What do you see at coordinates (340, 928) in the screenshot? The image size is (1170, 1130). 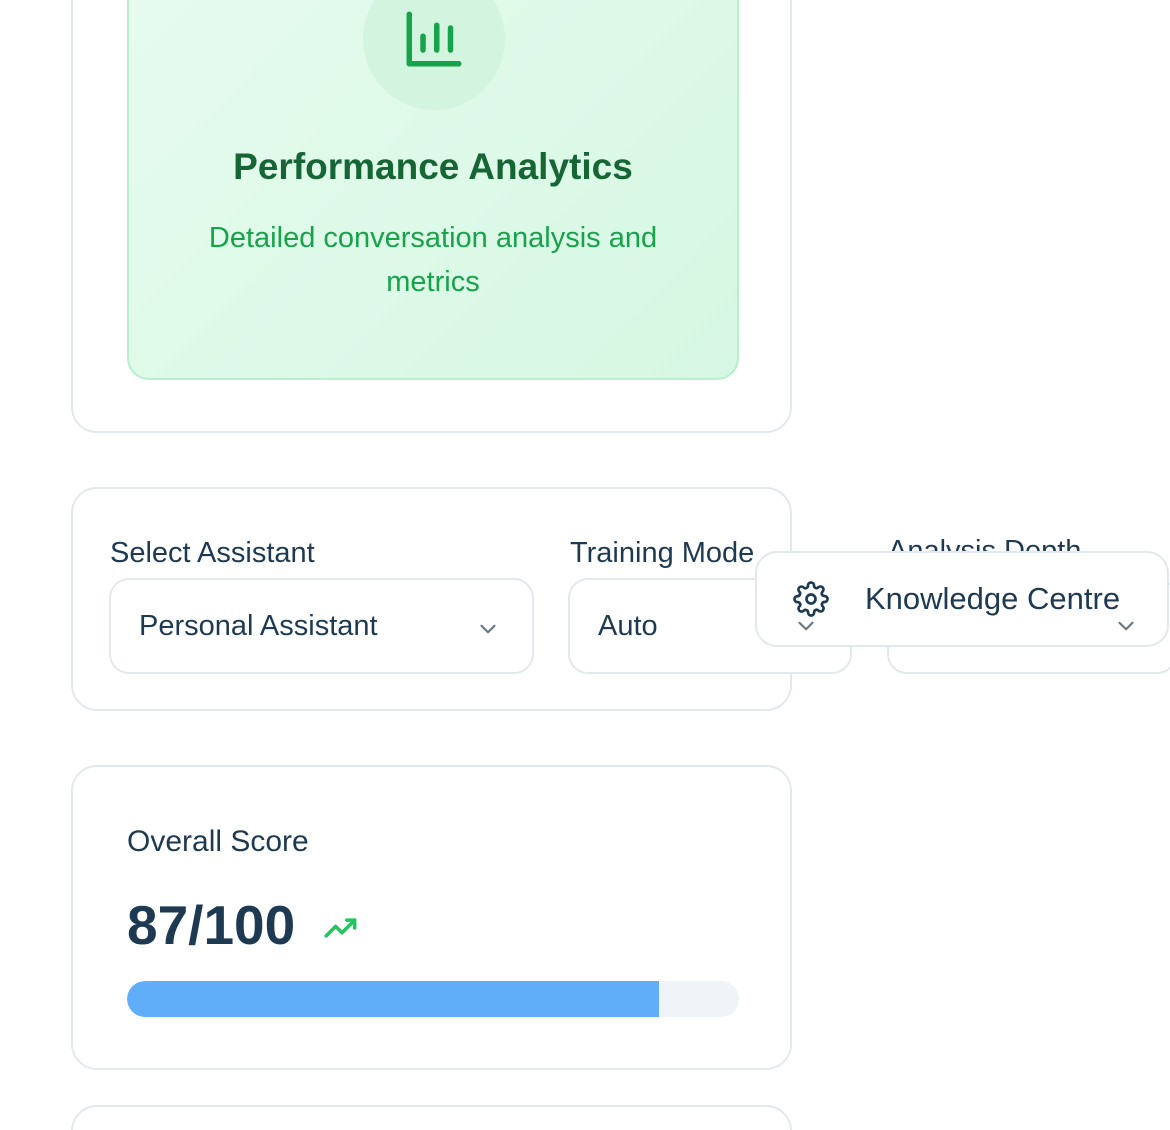 I see `trending-up-icon` at bounding box center [340, 928].